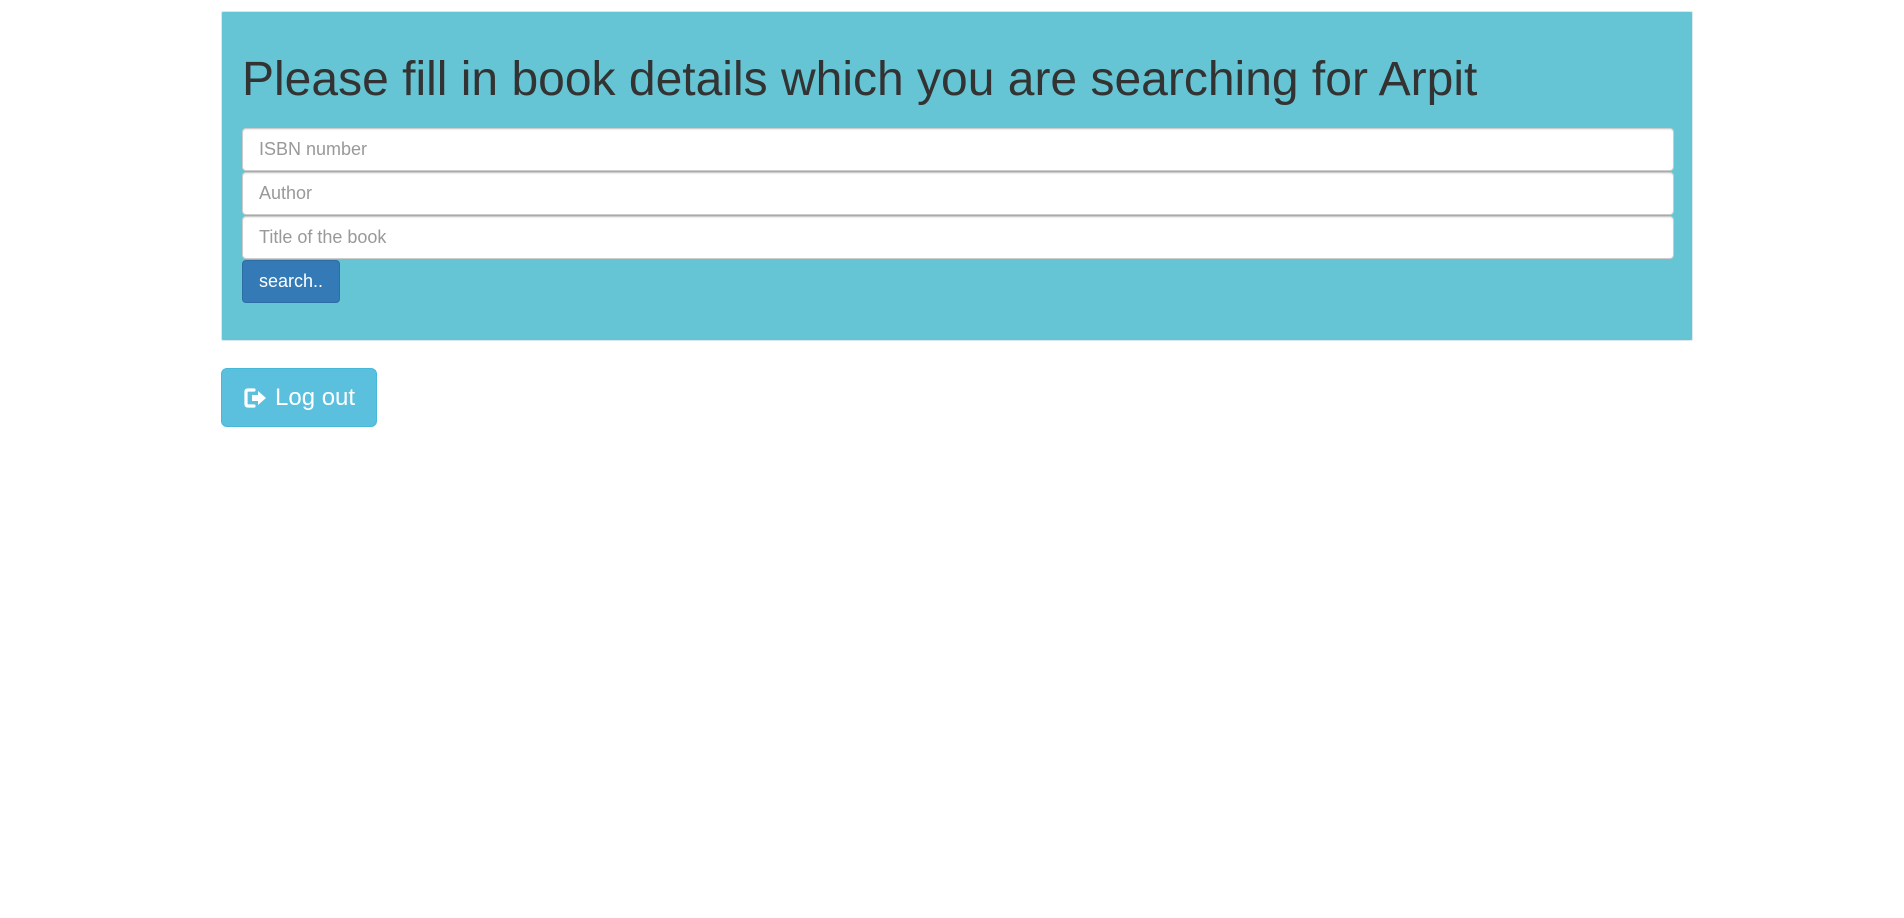 The width and height of the screenshot is (1904, 918). I want to click on book-title-input, so click(958, 237).